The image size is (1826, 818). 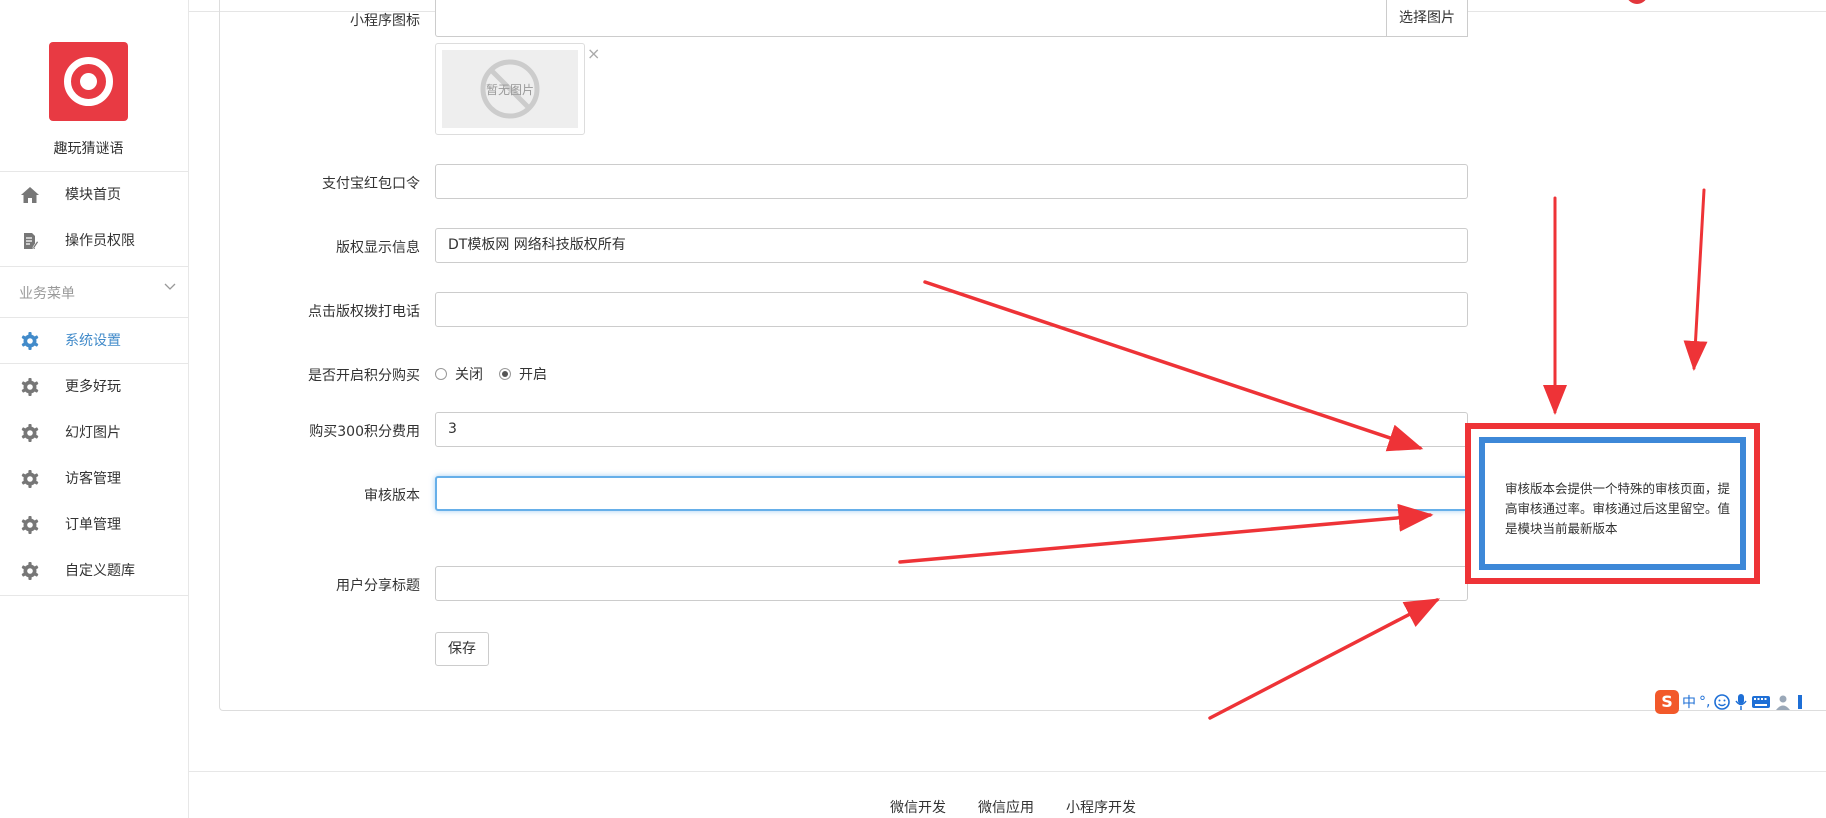 I want to click on miniapp-icon-label: 小程序图标, so click(x=385, y=21).